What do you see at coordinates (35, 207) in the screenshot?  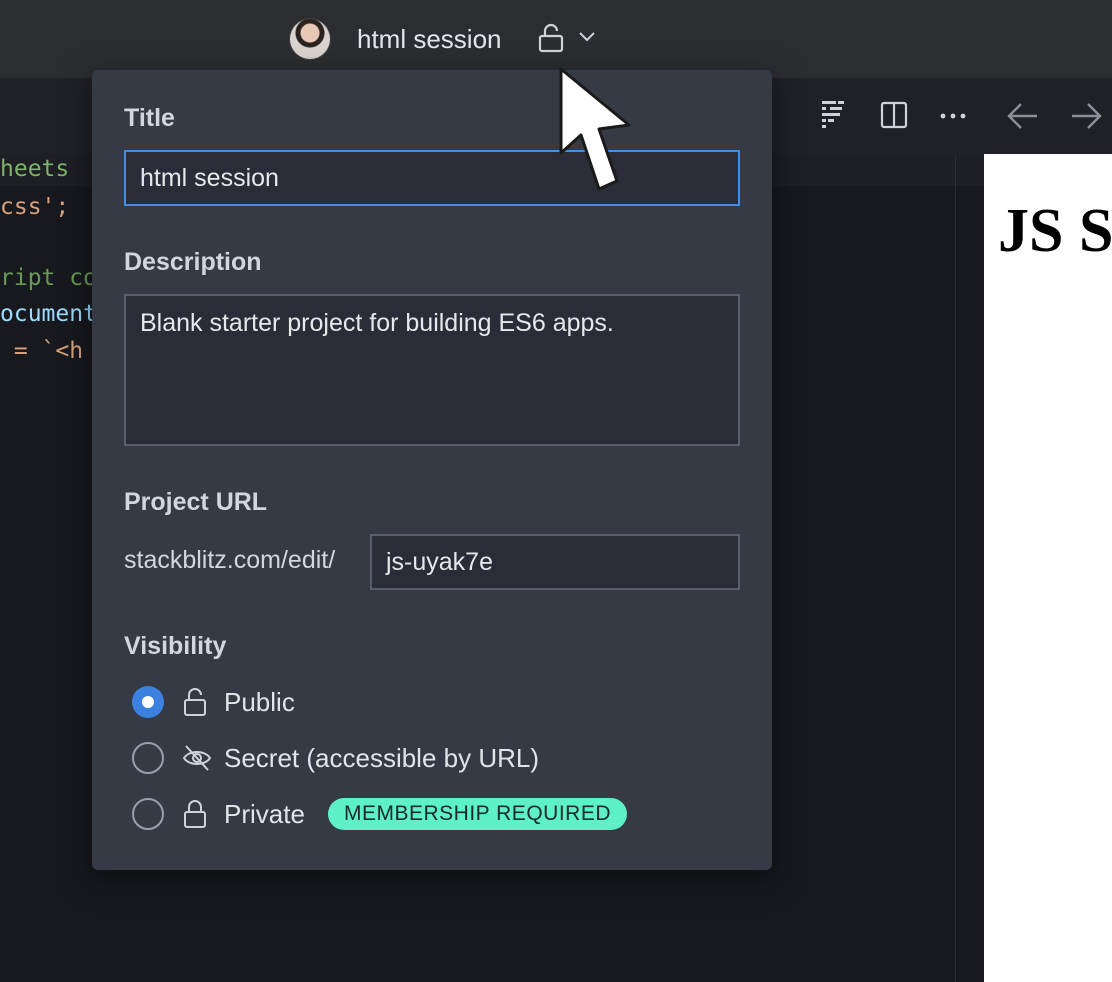 I see `code-line: css';` at bounding box center [35, 207].